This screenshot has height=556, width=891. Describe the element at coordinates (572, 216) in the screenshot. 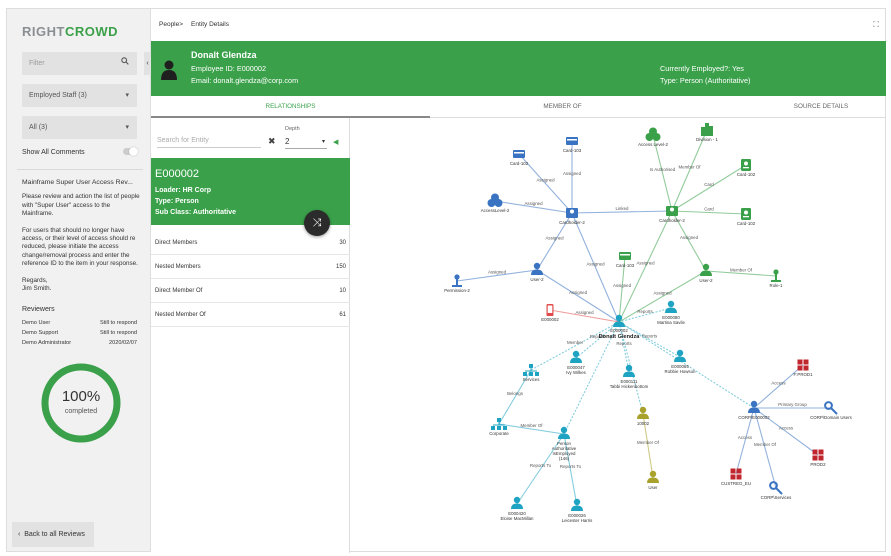

I see `graph-node-cardholder2a: Cardholder-2` at that location.